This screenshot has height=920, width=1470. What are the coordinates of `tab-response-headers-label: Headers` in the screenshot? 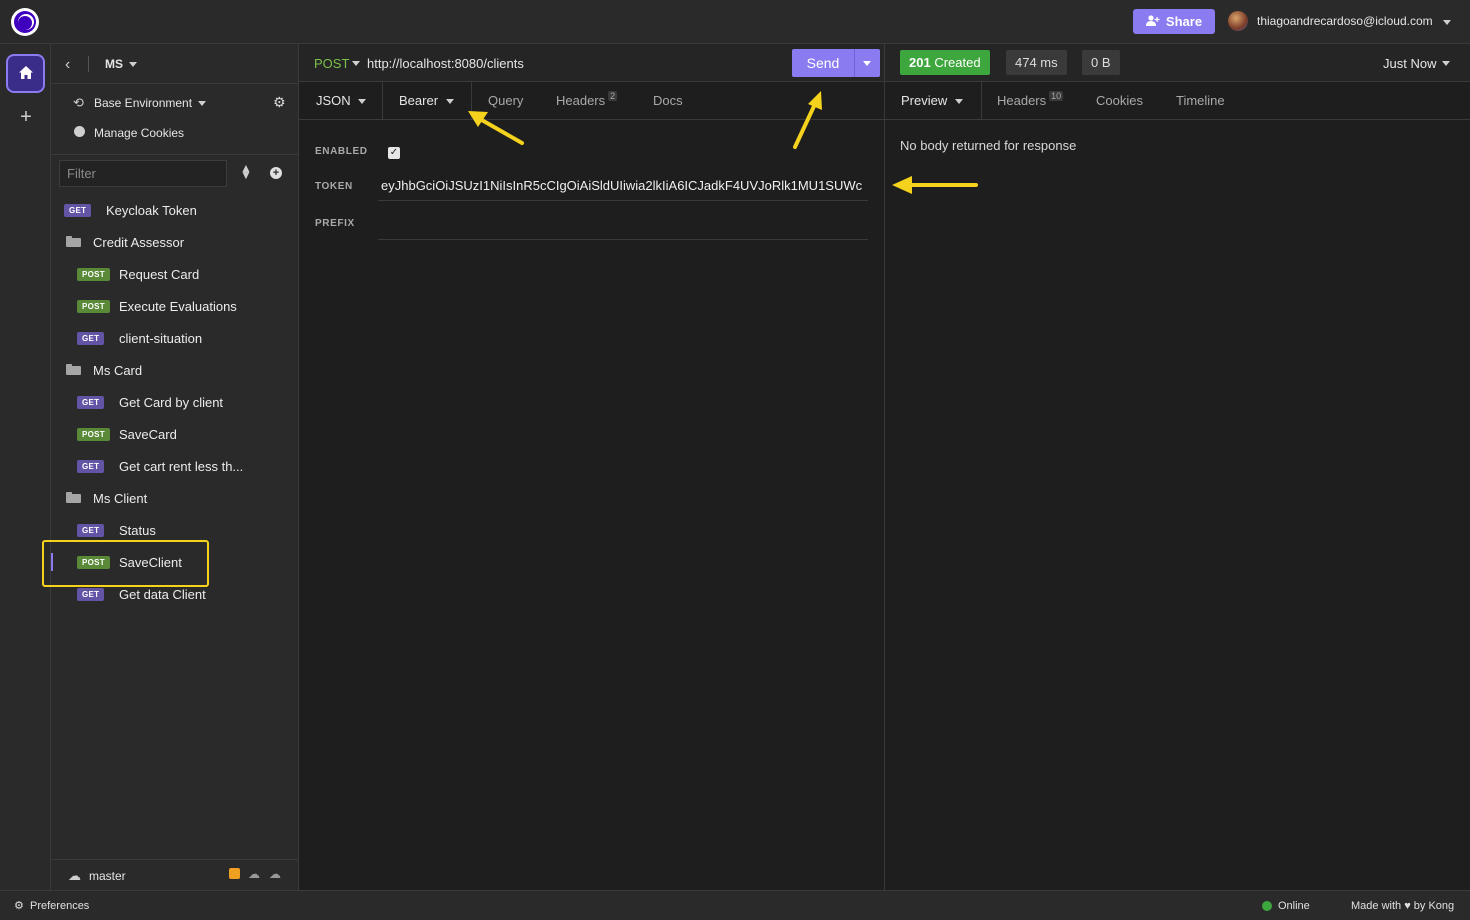 It's located at (1022, 100).